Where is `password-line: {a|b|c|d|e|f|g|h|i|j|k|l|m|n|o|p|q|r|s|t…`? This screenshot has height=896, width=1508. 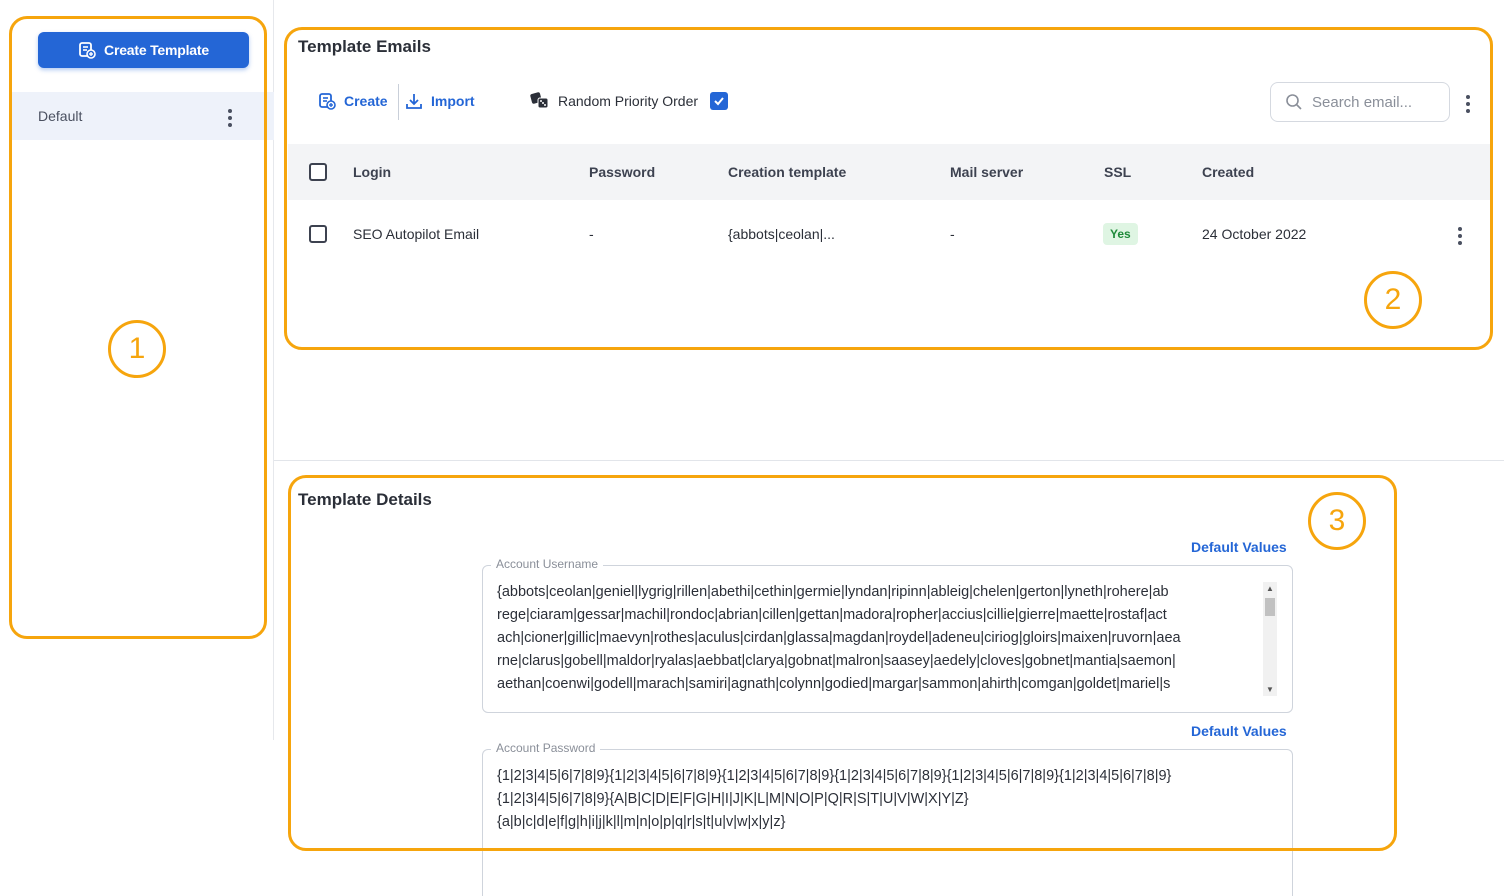
password-line: {a|b|c|d|e|f|g|h|i|j|k|l|m|n|o|p|q|r|s|t… is located at coordinates (641, 822).